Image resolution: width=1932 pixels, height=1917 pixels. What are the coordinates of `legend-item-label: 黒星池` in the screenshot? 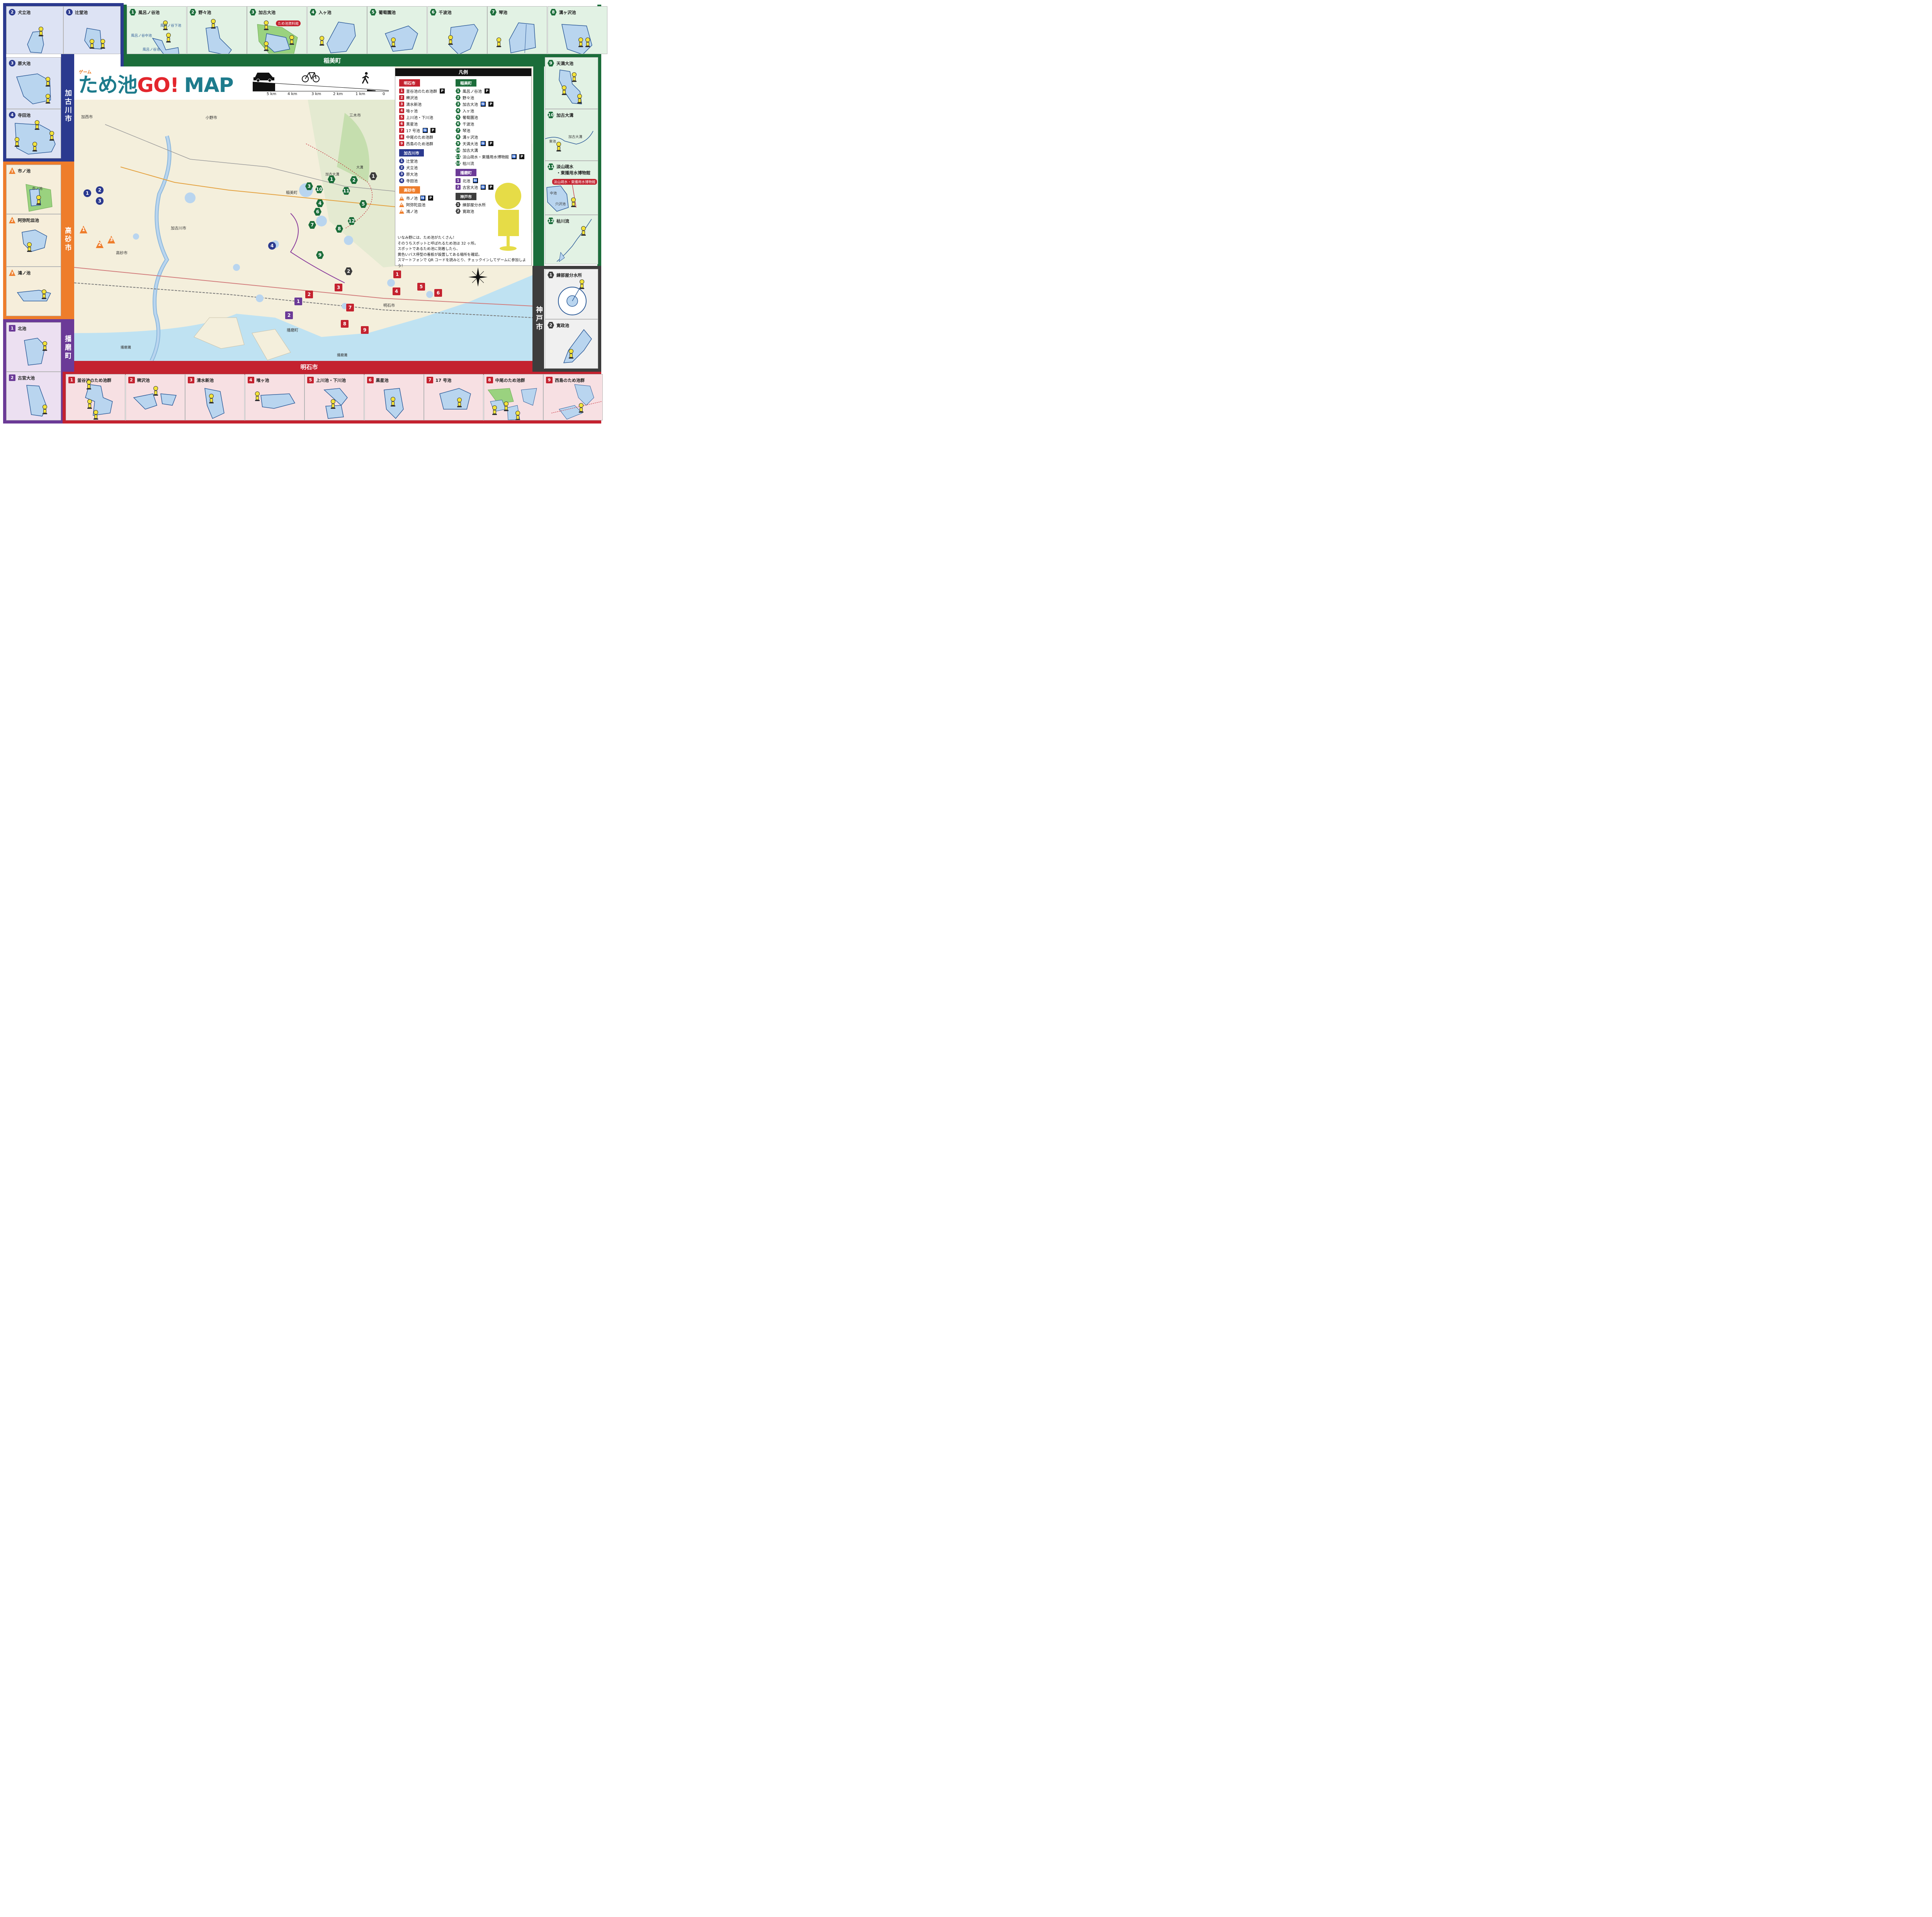 It's located at (412, 124).